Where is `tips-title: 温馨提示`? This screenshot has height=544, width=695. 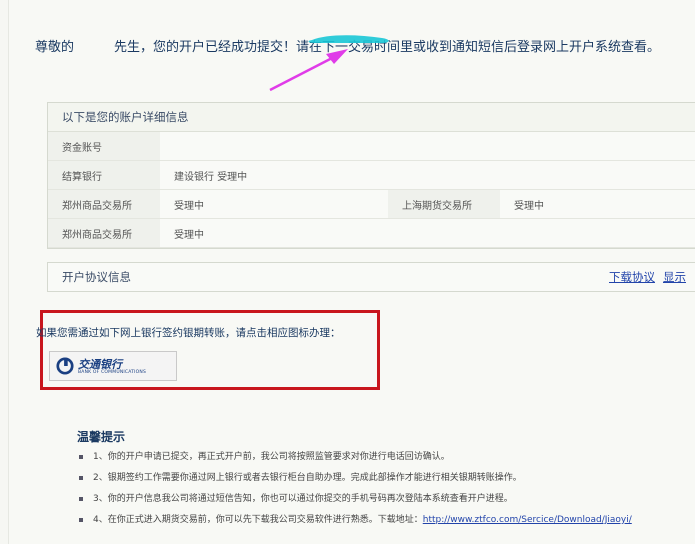 tips-title: 温馨提示 is located at coordinates (101, 437).